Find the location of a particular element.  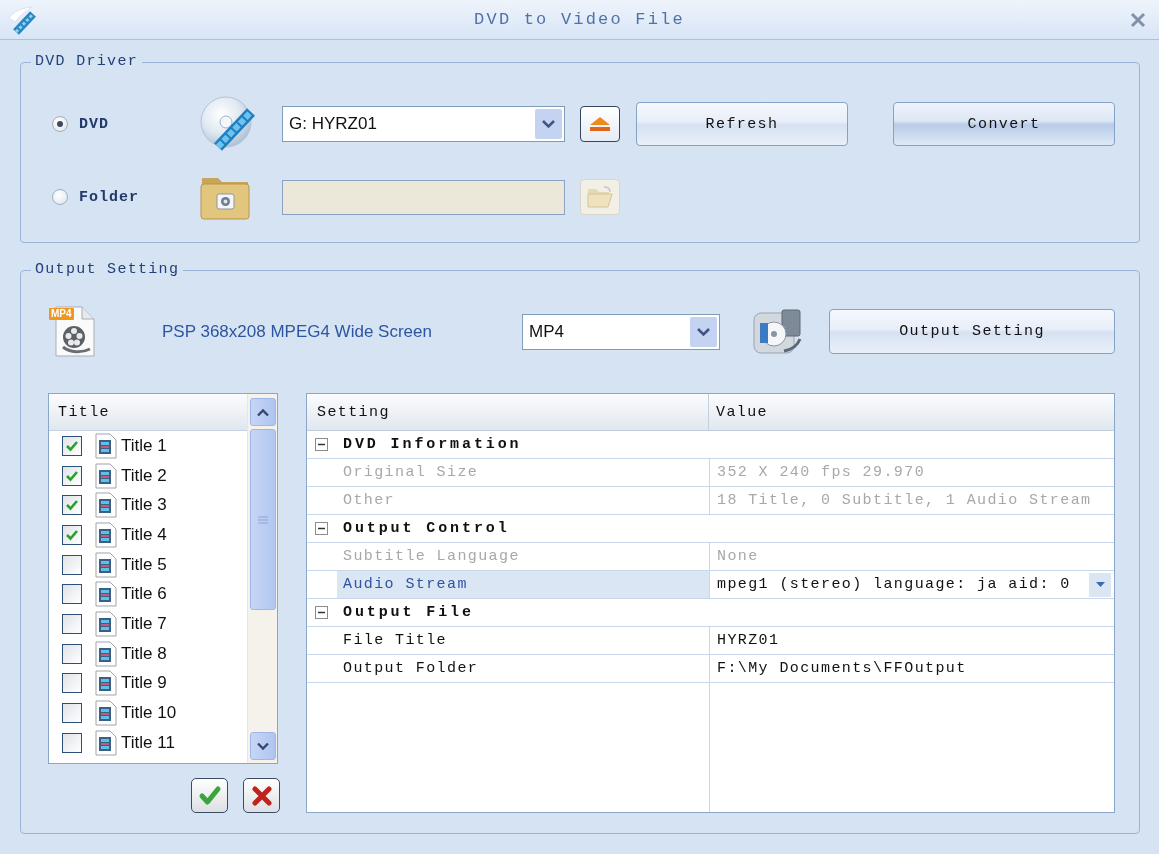

check-icon is located at coordinates (209, 795).